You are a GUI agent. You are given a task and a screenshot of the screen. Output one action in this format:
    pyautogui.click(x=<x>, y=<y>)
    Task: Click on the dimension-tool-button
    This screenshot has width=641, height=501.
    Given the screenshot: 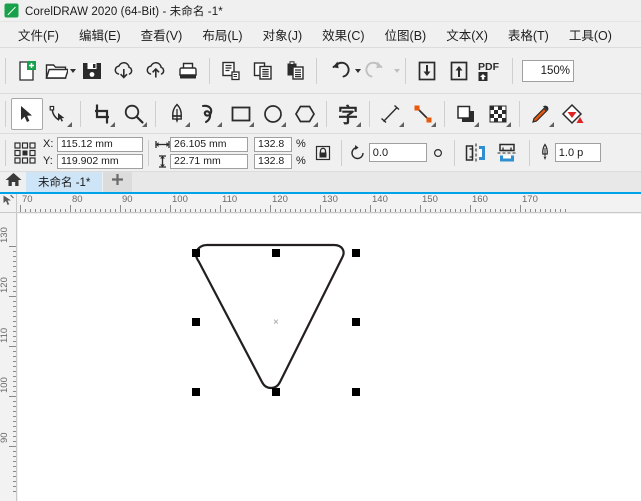 What is the action you would take?
    pyautogui.click(x=391, y=114)
    